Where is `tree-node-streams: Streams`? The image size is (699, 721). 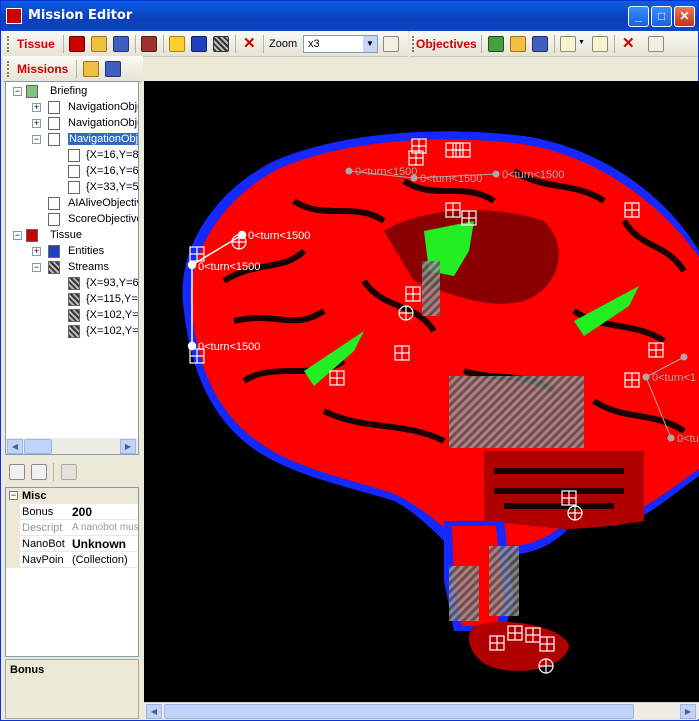
tree-node-streams: Streams is located at coordinates (88, 267).